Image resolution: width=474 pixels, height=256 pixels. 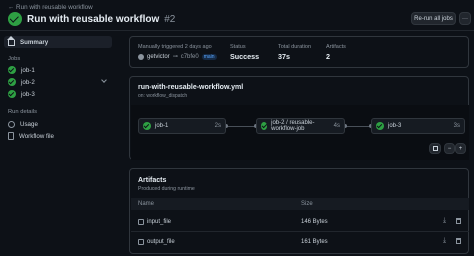 I want to click on sidebar-item-label: Summary, so click(x=34, y=42).